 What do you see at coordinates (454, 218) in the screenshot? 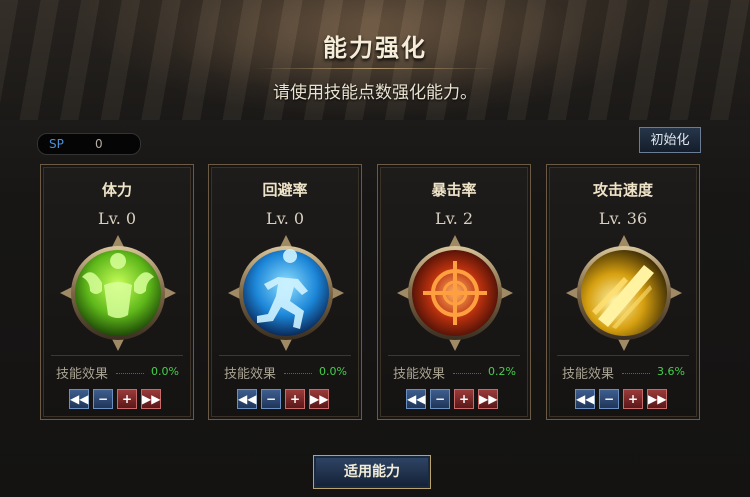
I see `ability-level: Lv. 2` at bounding box center [454, 218].